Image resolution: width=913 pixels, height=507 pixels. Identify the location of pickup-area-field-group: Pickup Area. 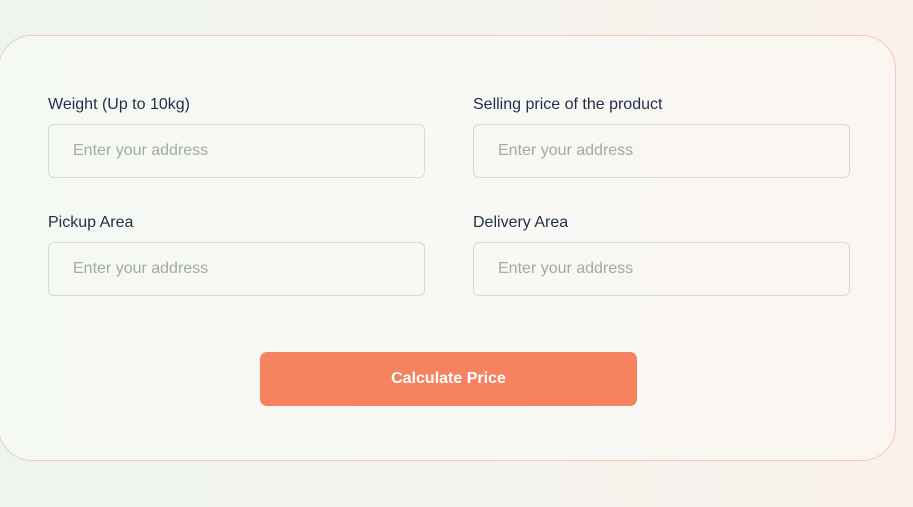
(236, 254).